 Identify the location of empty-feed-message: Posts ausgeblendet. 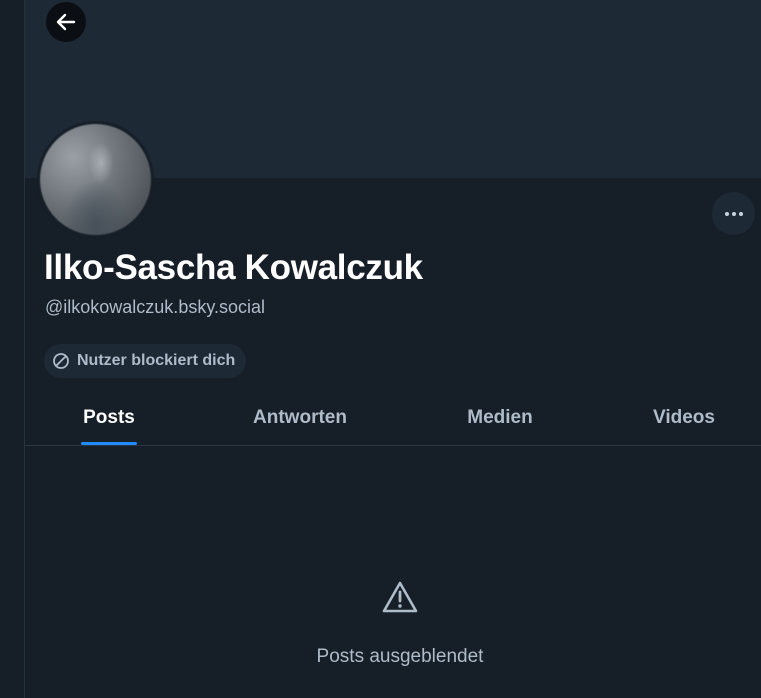
(400, 656).